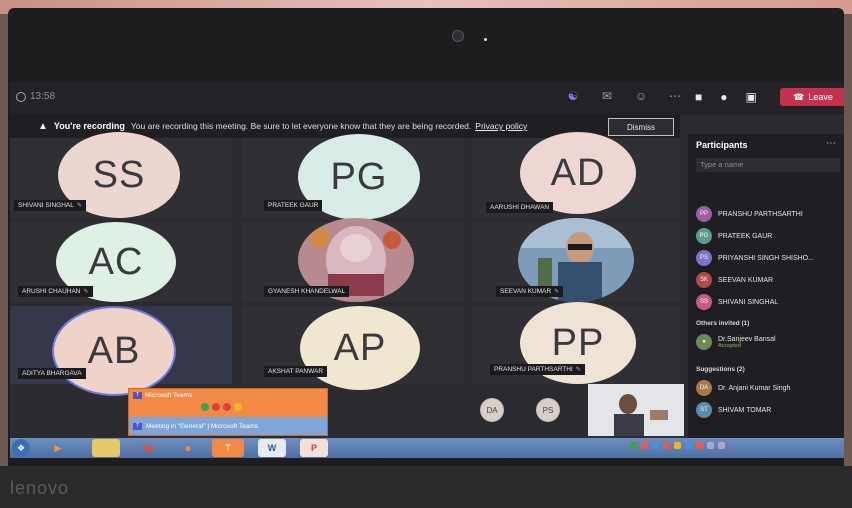 Image resolution: width=852 pixels, height=508 pixels. I want to click on popup-window-label: T Meeting in "General" | Microsoft Teams, so click(228, 426).